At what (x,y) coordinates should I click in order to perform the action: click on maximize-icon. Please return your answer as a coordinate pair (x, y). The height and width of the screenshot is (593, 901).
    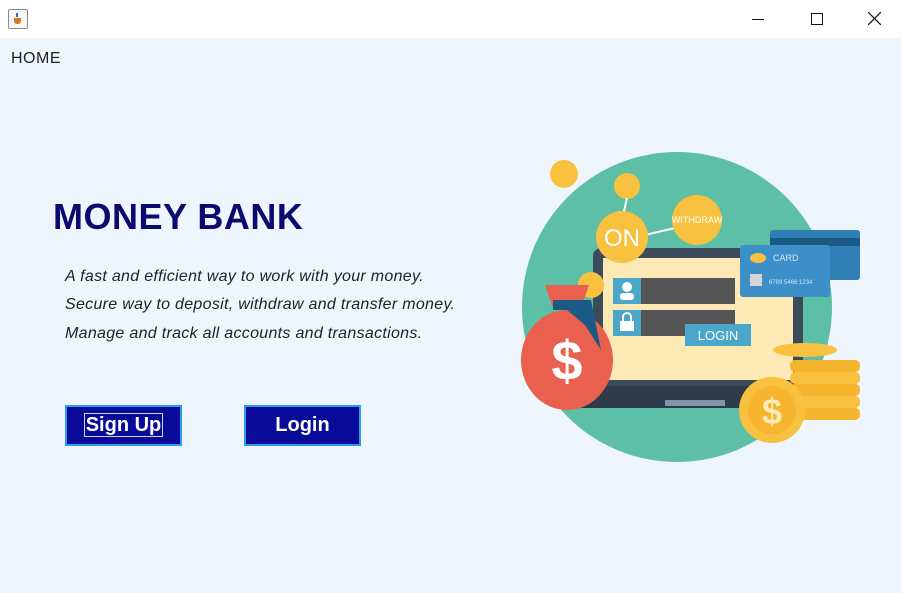
    Looking at the image, I should click on (817, 19).